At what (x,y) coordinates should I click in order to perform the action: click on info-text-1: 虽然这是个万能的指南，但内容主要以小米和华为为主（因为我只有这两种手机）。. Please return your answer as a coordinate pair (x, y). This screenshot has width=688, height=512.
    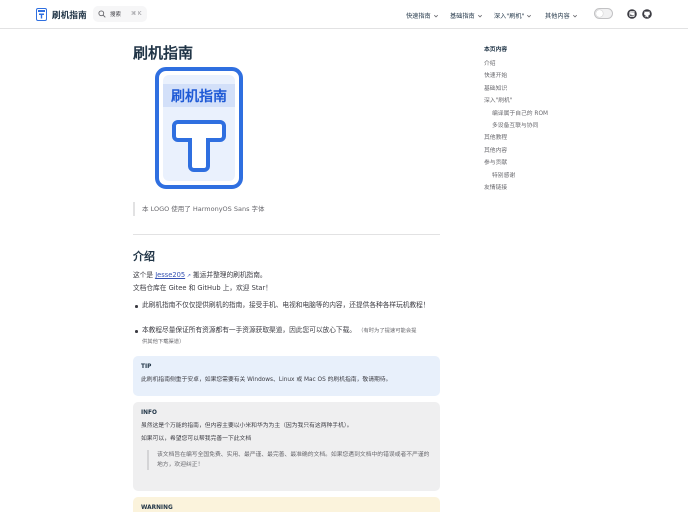
    Looking at the image, I should click on (247, 426).